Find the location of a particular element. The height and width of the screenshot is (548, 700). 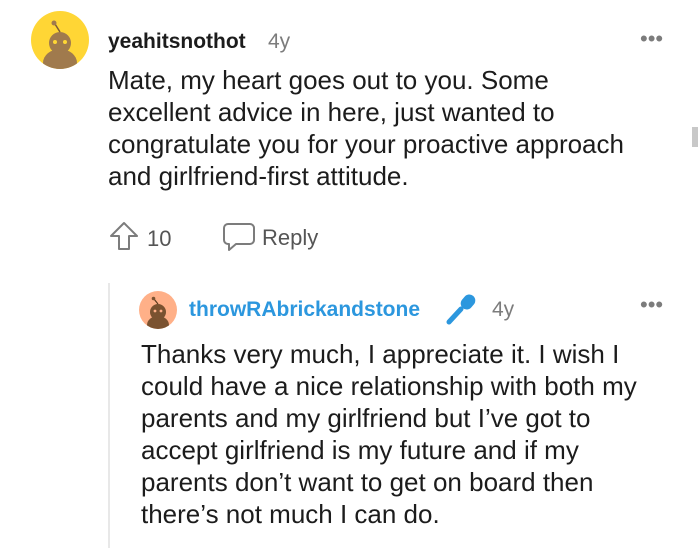

reply-age: 4y is located at coordinates (503, 309).